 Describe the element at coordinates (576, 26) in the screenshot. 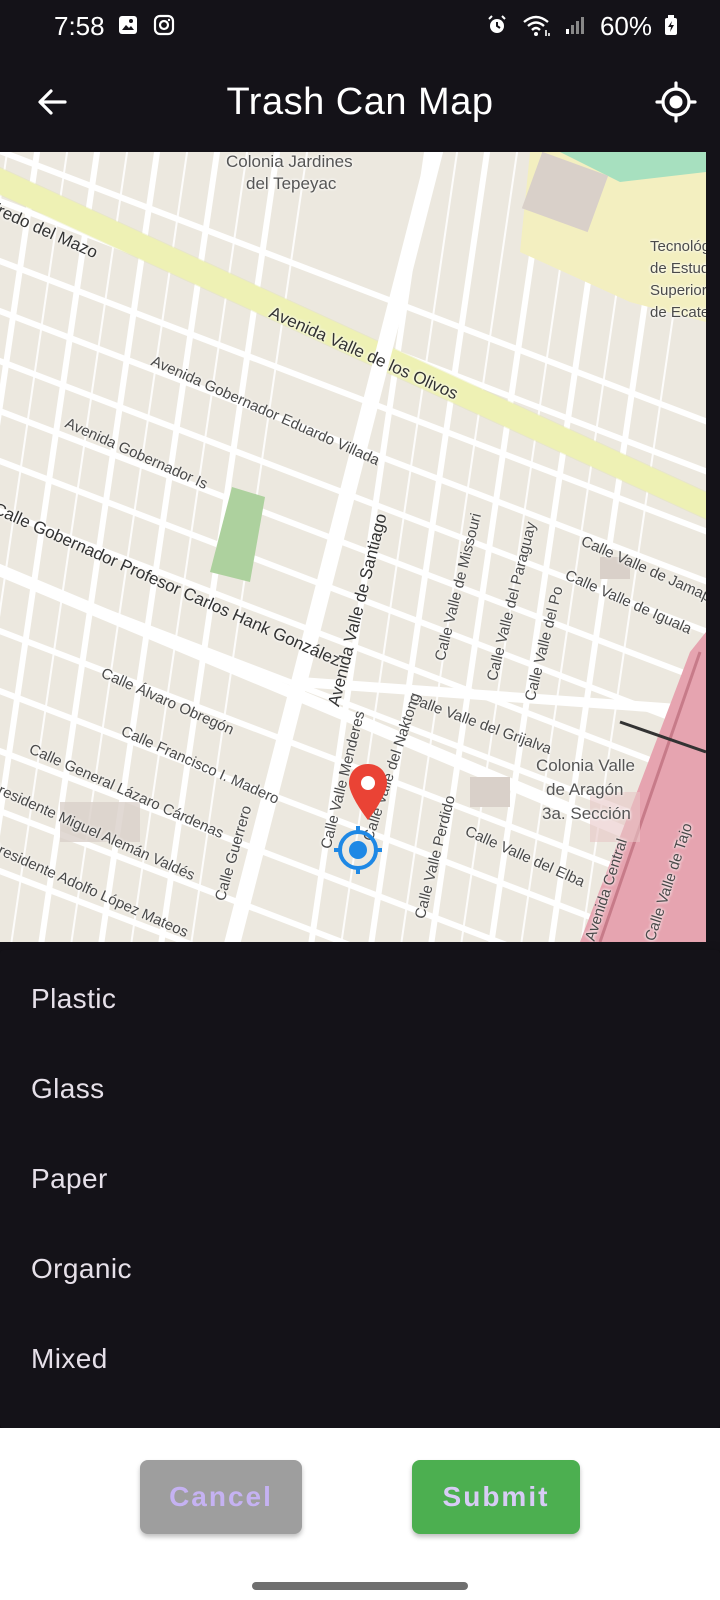

I see `signal-icon` at that location.